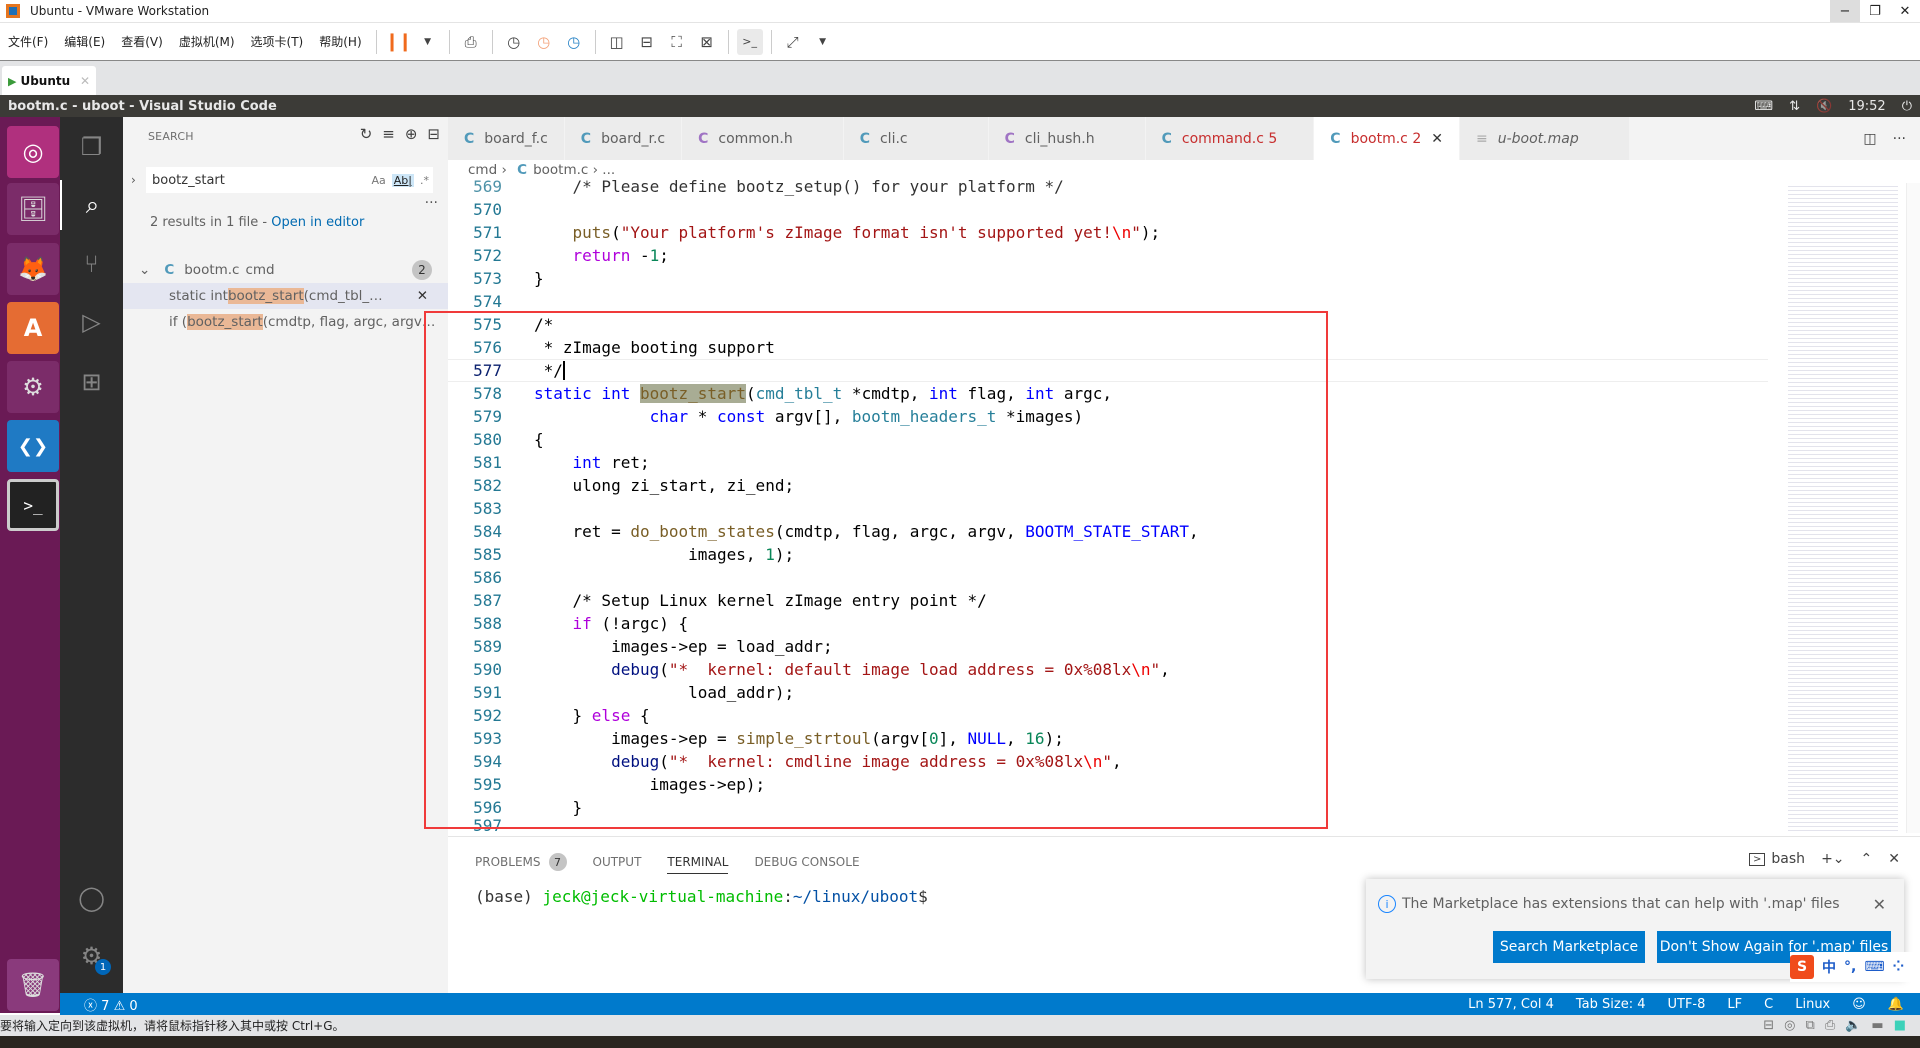  Describe the element at coordinates (574, 42) in the screenshot. I see `snapshot-manager-icon: ◷` at that location.